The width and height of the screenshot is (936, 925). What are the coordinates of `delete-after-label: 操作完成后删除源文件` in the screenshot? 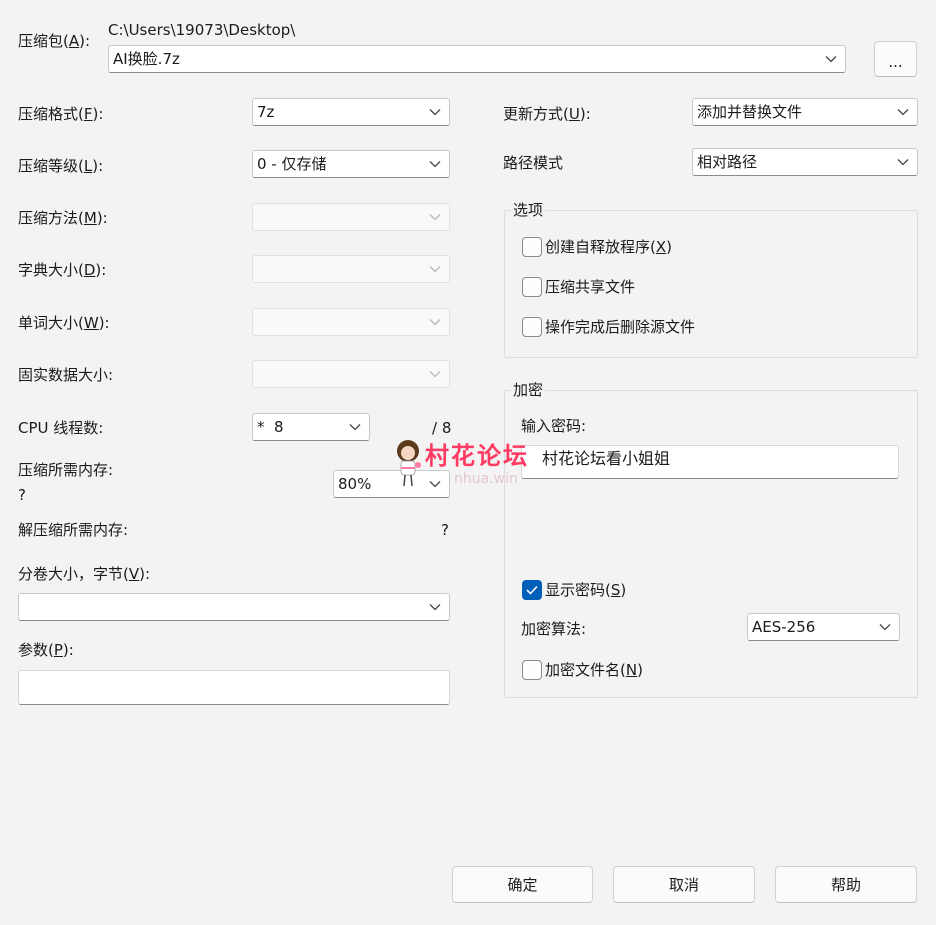 It's located at (620, 327).